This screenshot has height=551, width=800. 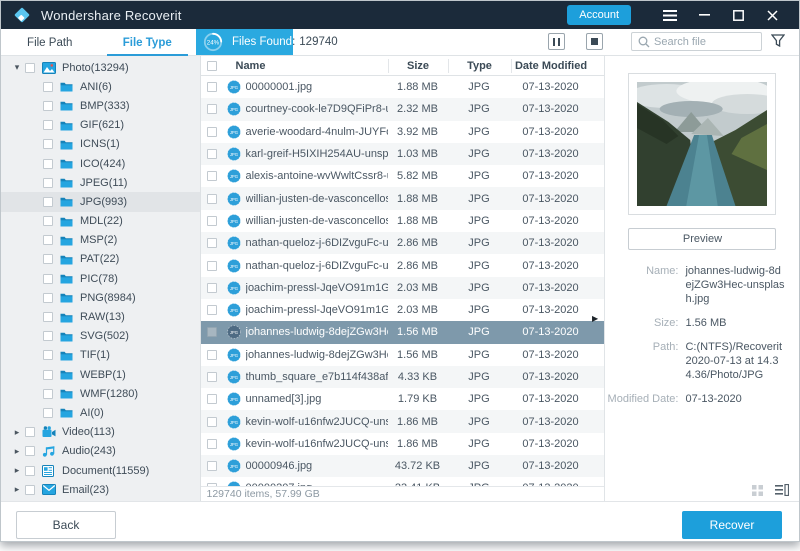 What do you see at coordinates (417, 65) in the screenshot?
I see `column-size: Size` at bounding box center [417, 65].